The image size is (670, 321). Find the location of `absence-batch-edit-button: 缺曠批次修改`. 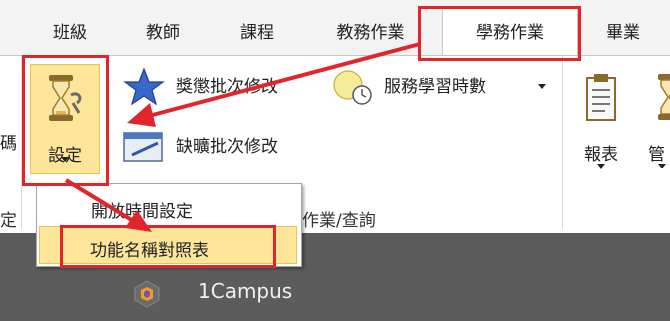

absence-batch-edit-button: 缺曠批次修改 is located at coordinates (218, 147).